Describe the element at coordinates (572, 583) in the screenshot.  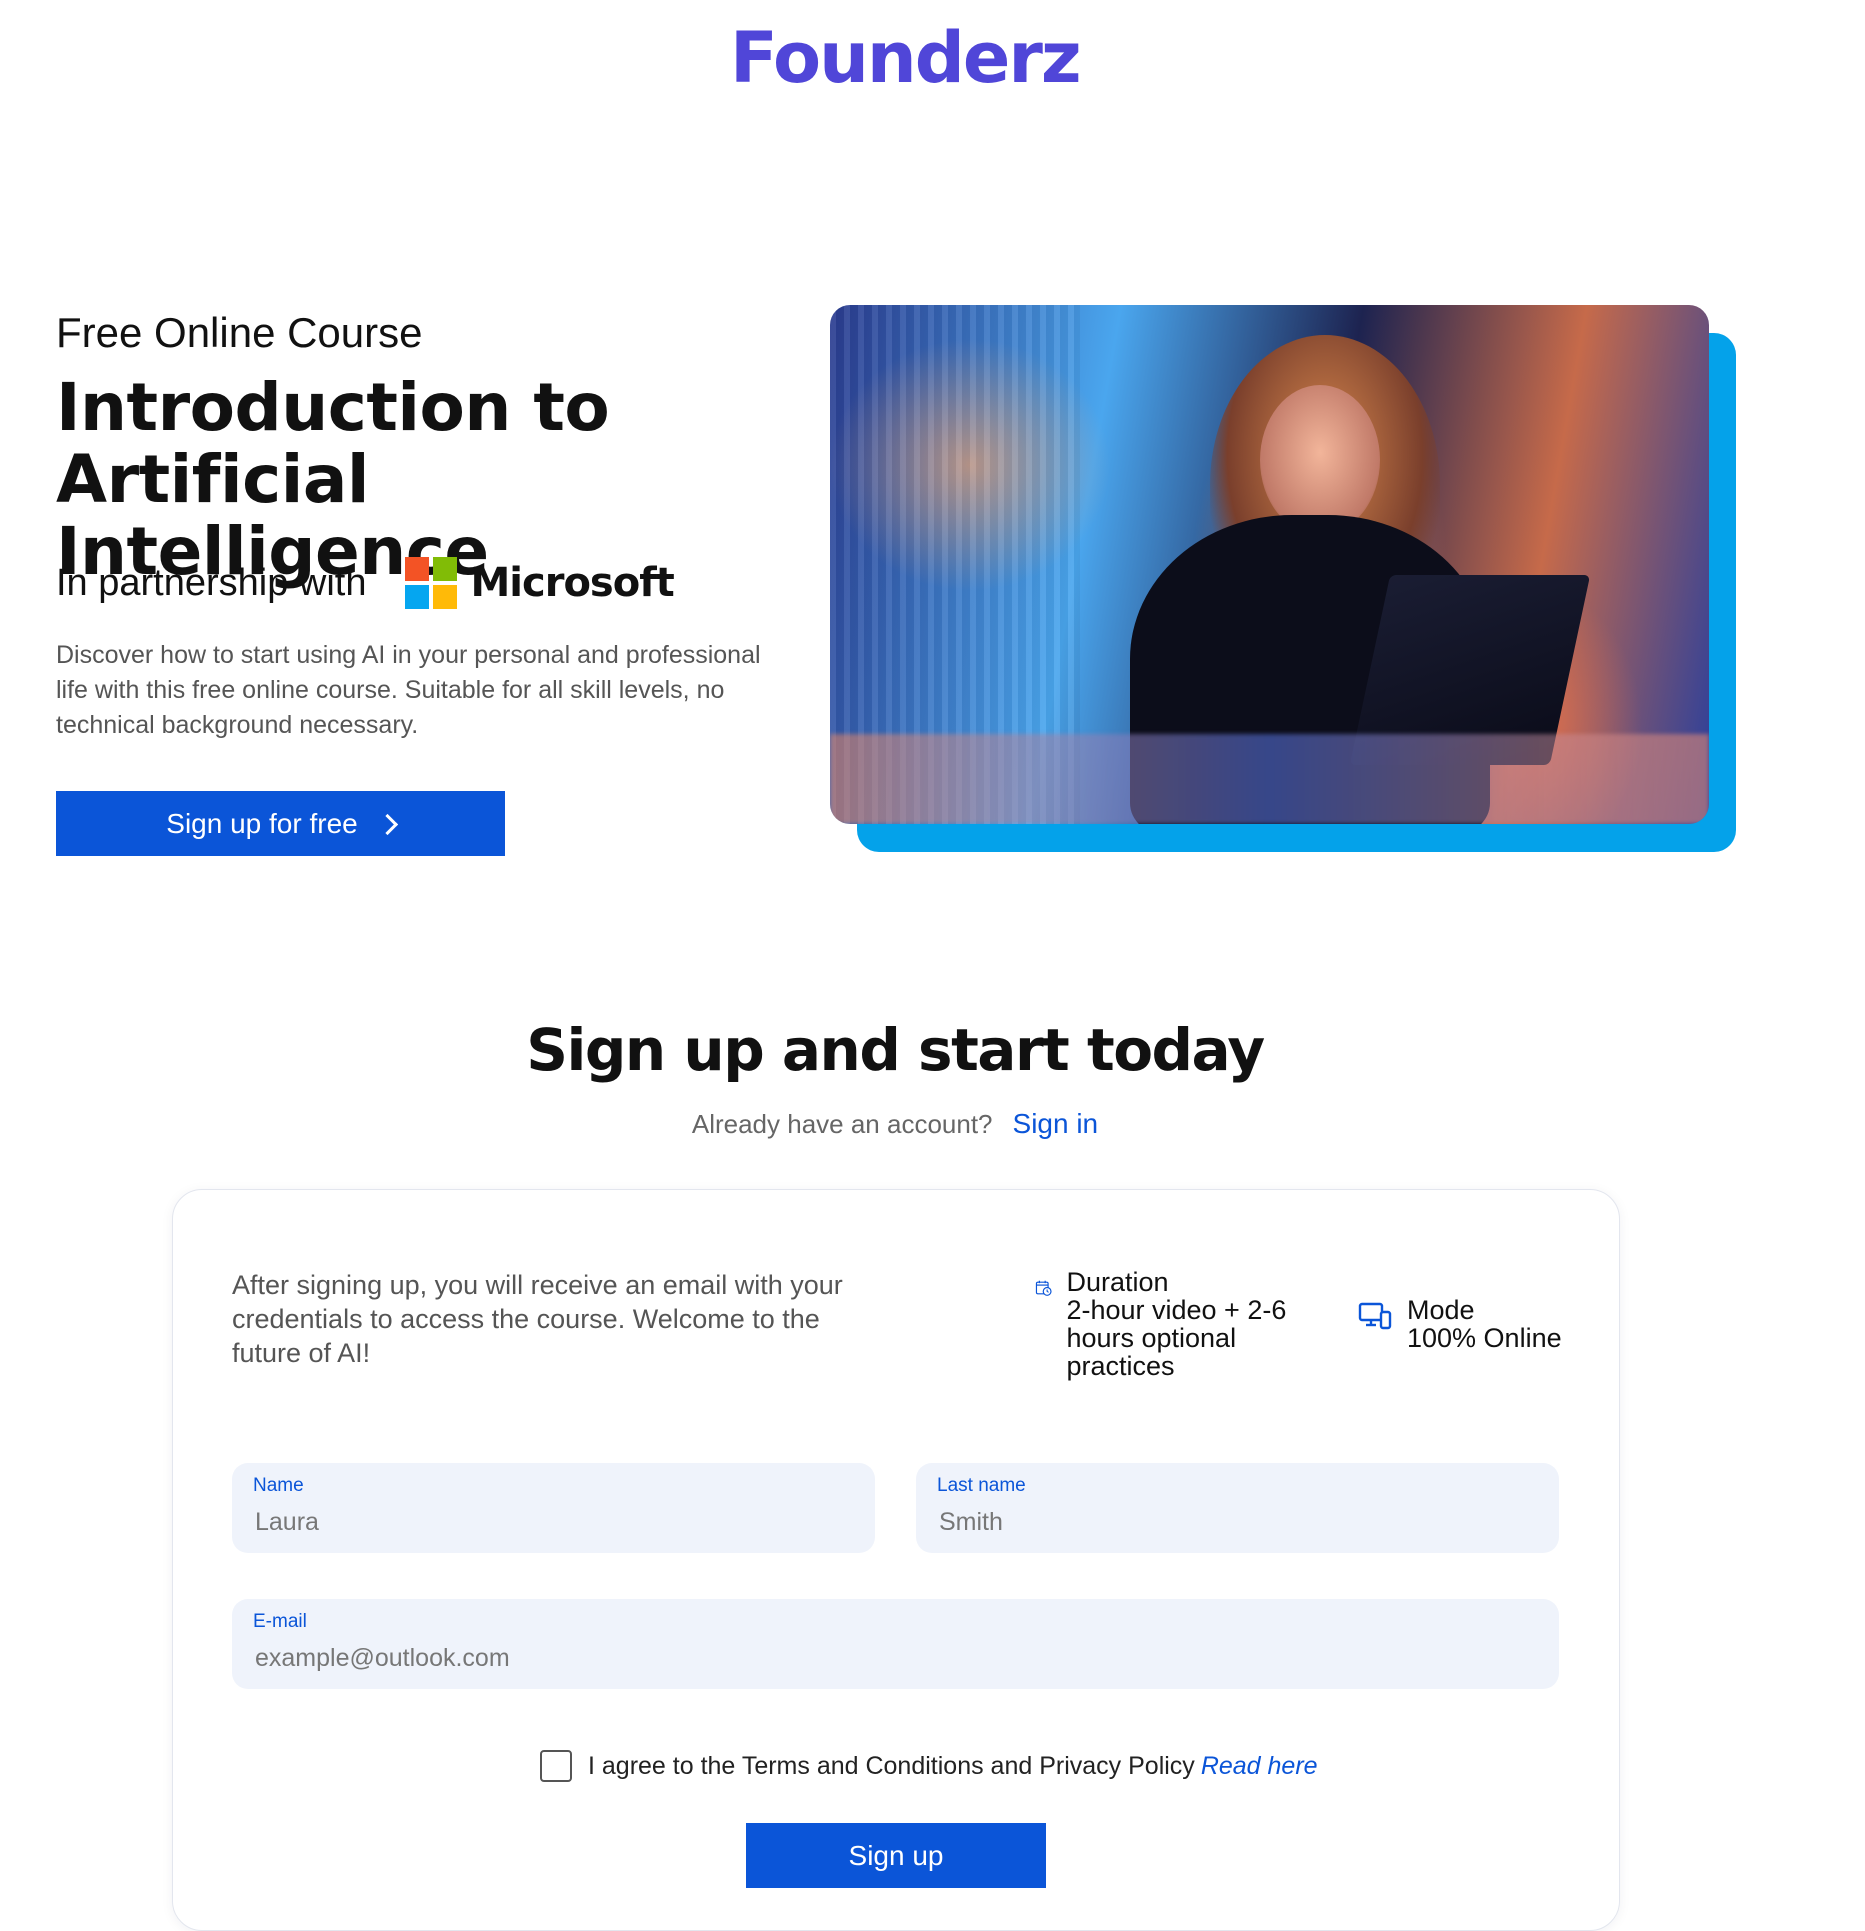
I see `partner-name: Microsoft` at that location.